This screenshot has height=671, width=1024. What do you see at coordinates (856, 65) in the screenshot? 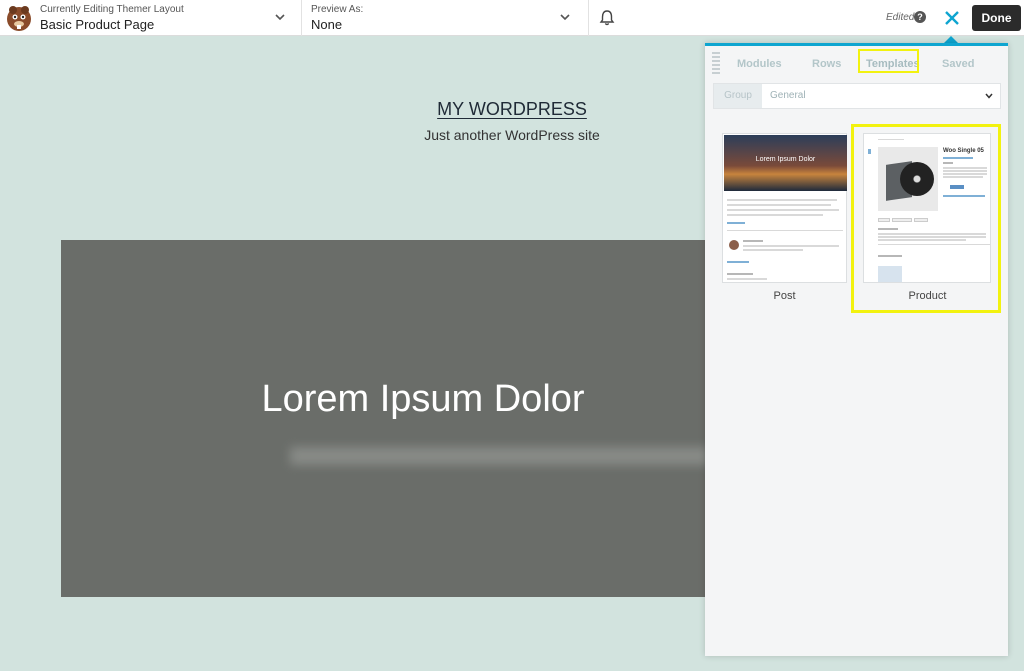
I see `panel-tabs: Modules Rows Templates Saved` at bounding box center [856, 65].